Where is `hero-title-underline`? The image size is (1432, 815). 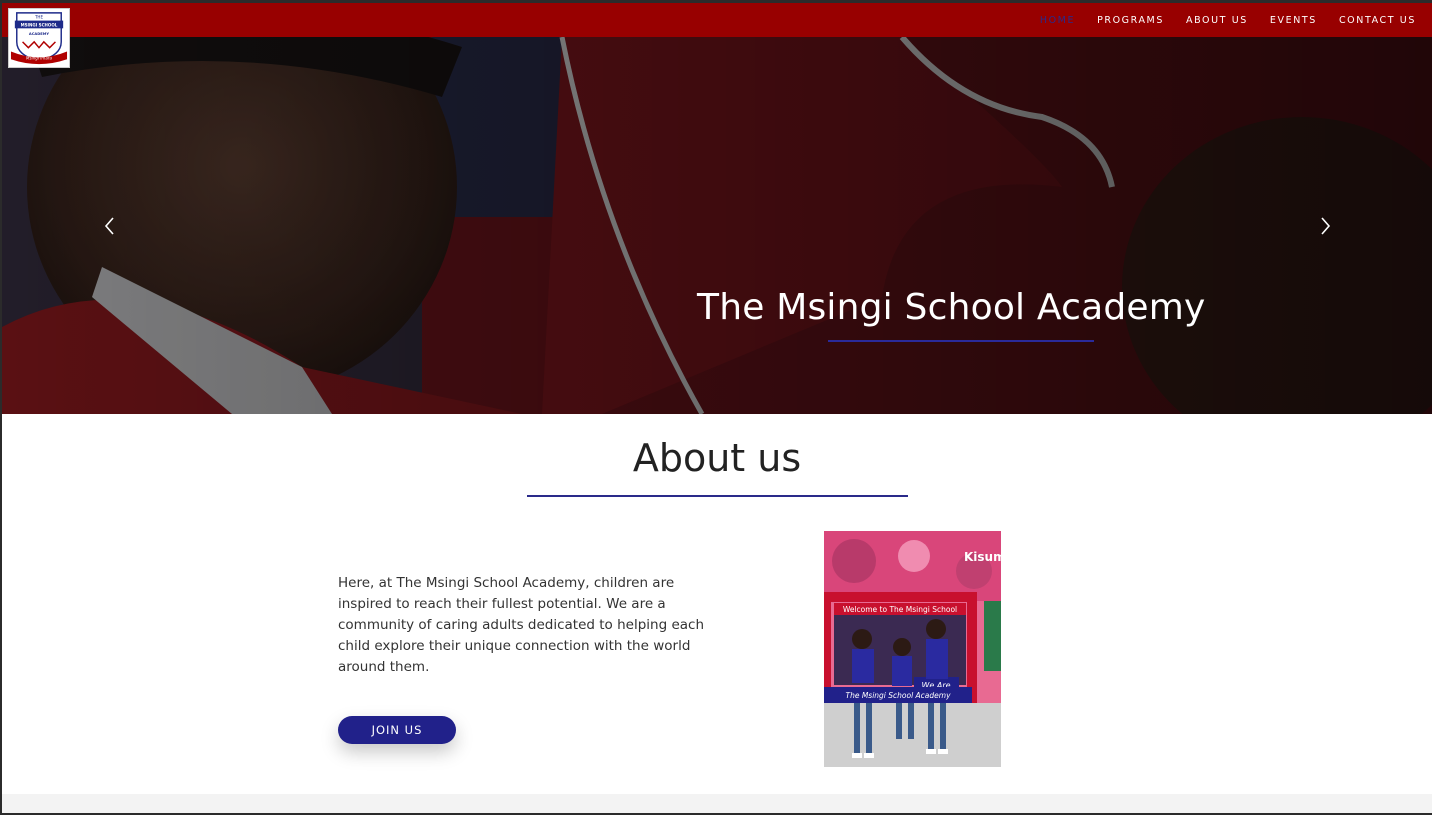
hero-title-underline is located at coordinates (961, 341).